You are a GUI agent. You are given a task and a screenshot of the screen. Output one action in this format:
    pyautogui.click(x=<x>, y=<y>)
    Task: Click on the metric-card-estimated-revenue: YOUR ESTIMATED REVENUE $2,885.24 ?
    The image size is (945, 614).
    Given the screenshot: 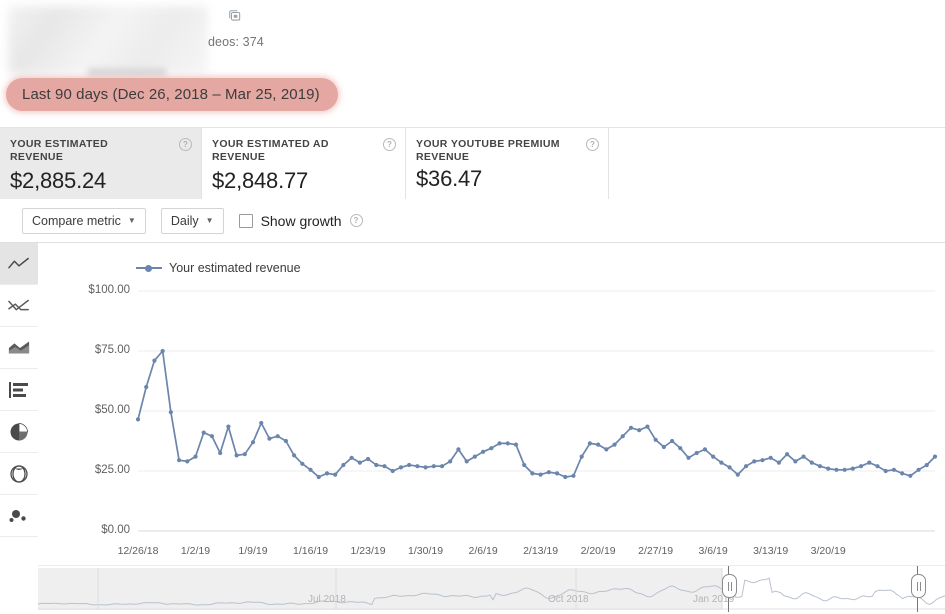 What is the action you would take?
    pyautogui.click(x=101, y=164)
    